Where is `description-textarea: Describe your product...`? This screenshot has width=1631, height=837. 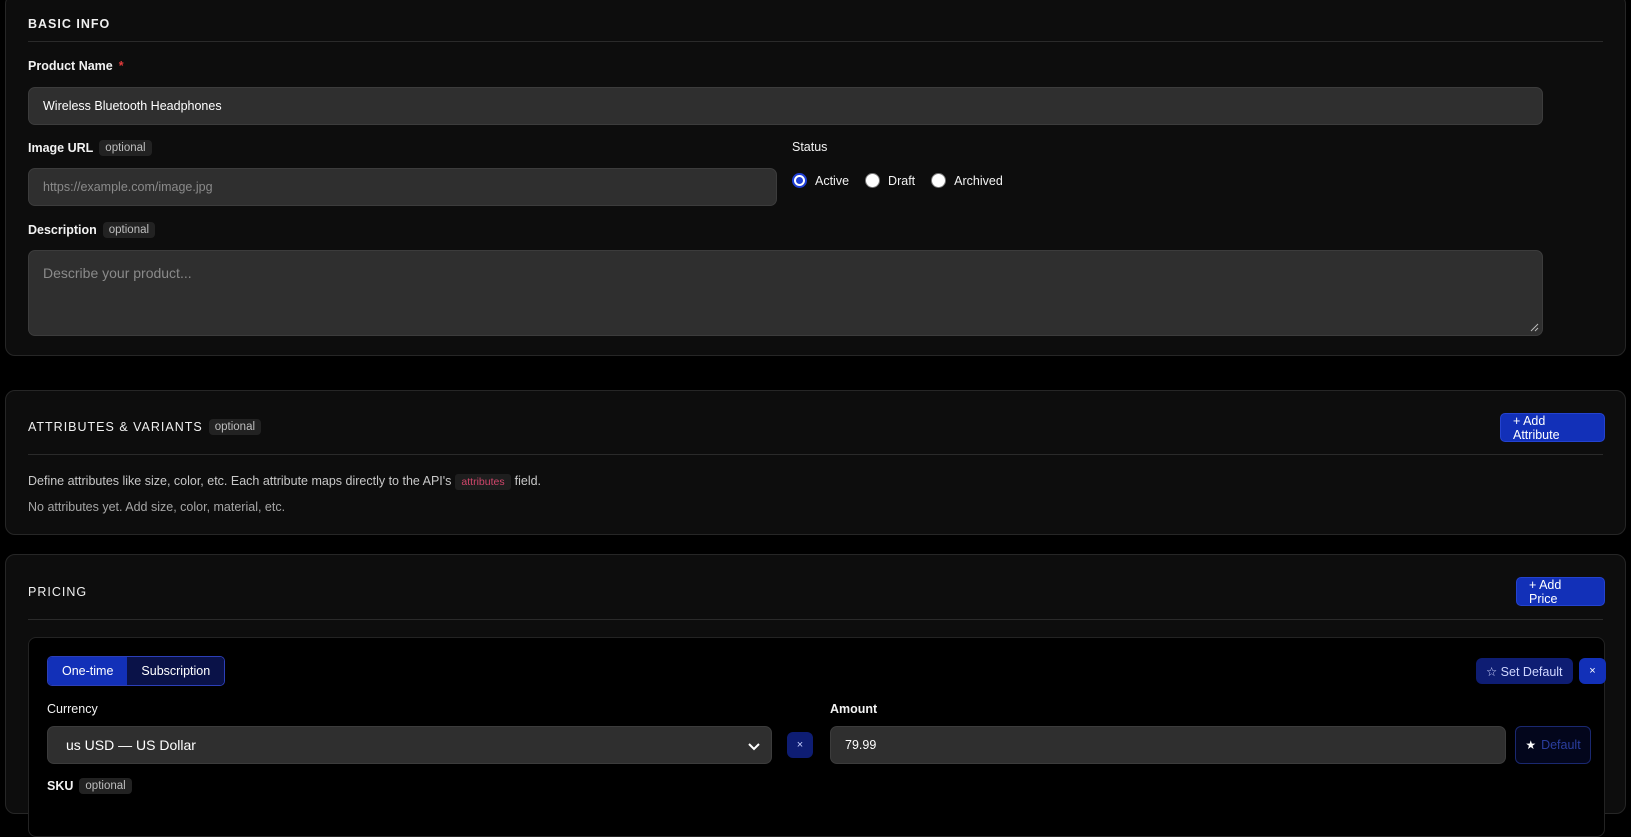
description-textarea: Describe your product... is located at coordinates (785, 293).